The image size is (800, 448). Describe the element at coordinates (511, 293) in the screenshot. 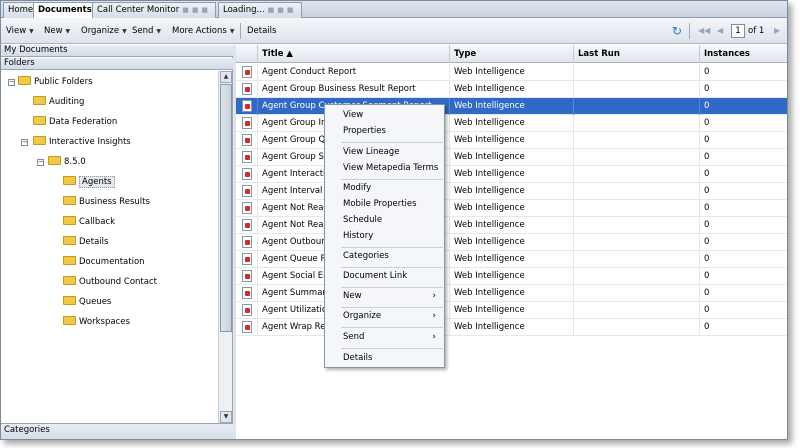

I see `table-row: Agent Summary Report Web Intelligence 0` at that location.